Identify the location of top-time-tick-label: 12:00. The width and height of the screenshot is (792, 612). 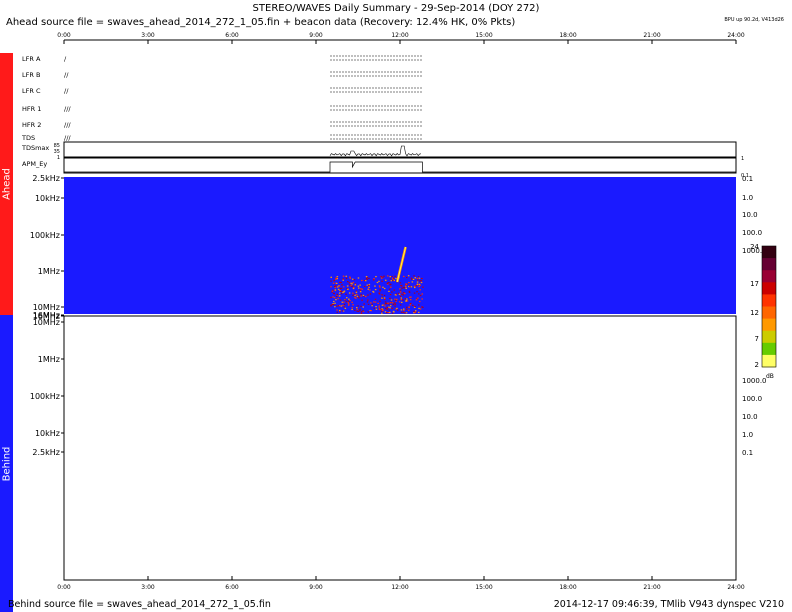
(399, 35).